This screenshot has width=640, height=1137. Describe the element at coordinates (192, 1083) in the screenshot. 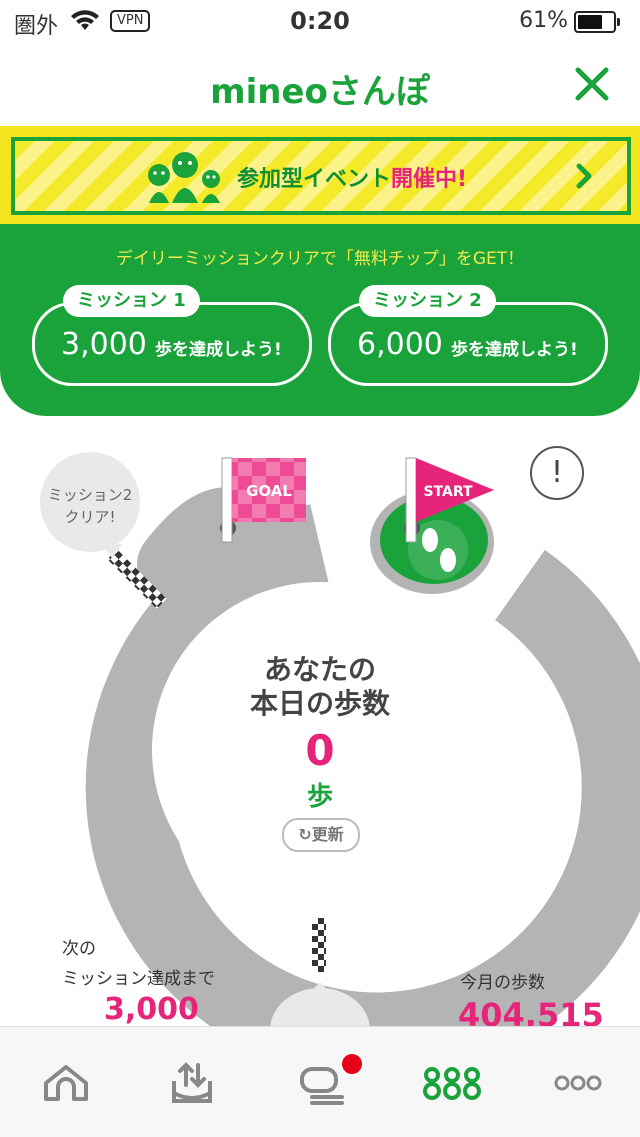

I see `upload-tray-icon` at that location.